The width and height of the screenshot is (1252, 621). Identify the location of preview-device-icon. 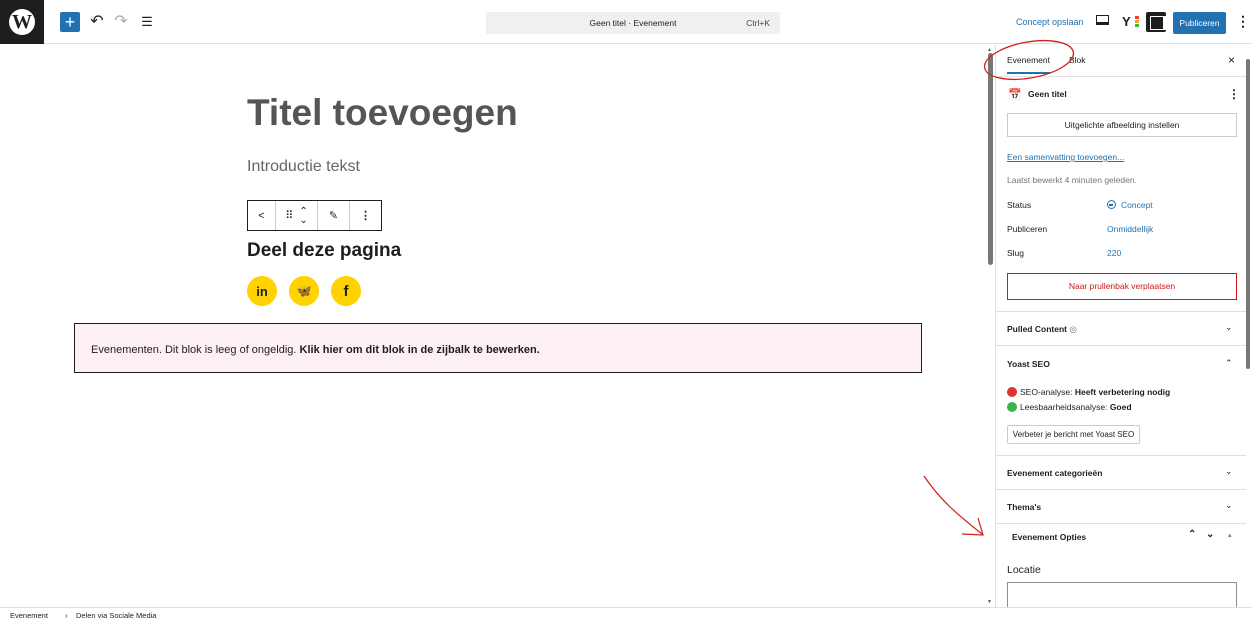
(1102, 20).